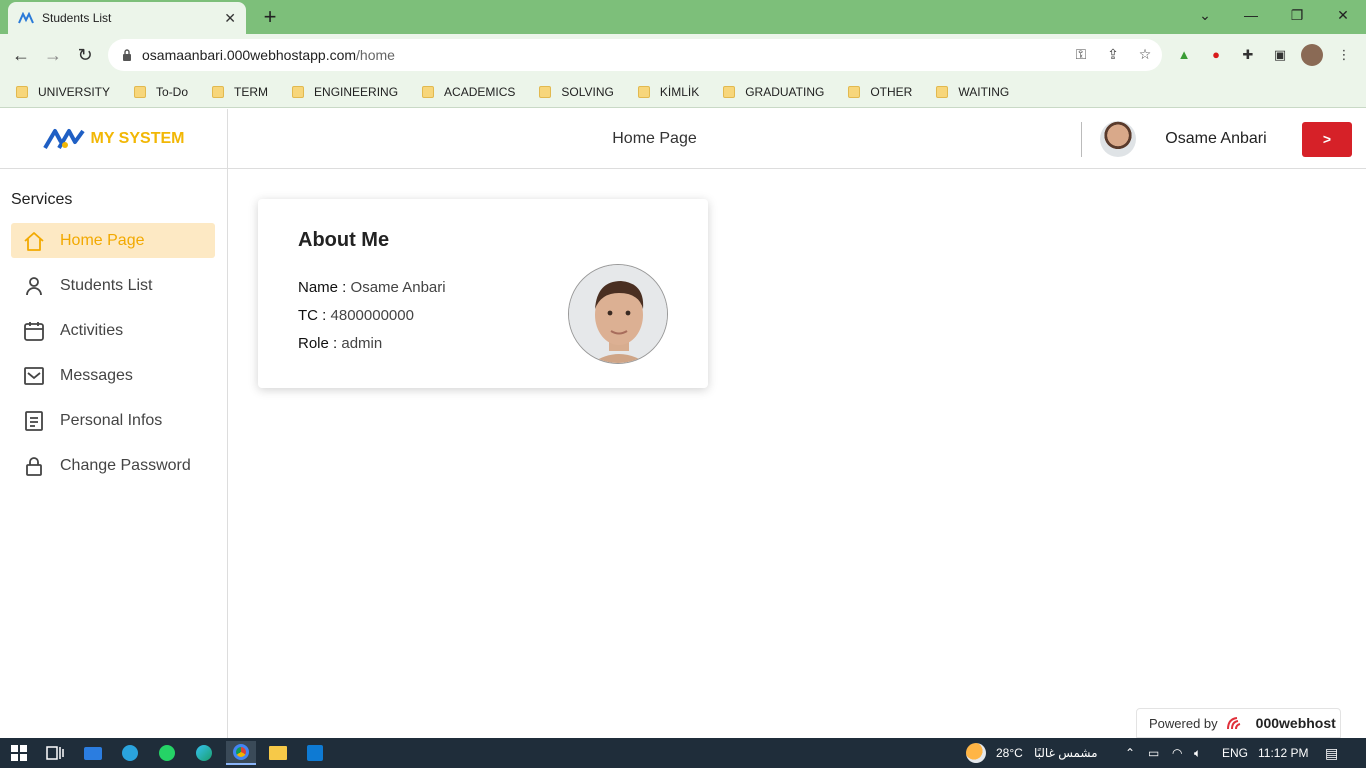  I want to click on language-indicator: ENG, so click(1235, 753).